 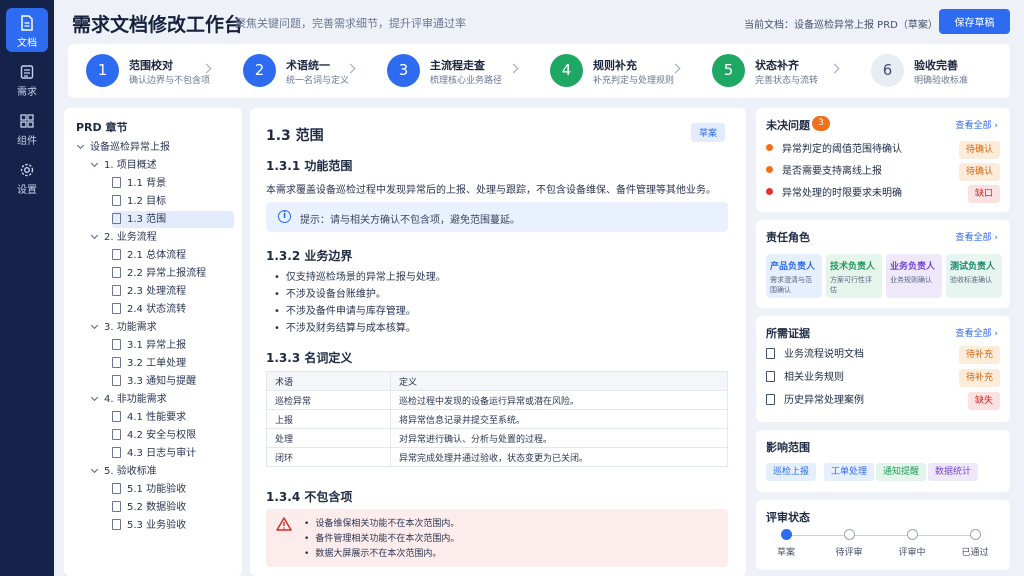 What do you see at coordinates (769, 169) in the screenshot?
I see `status-dot` at bounding box center [769, 169].